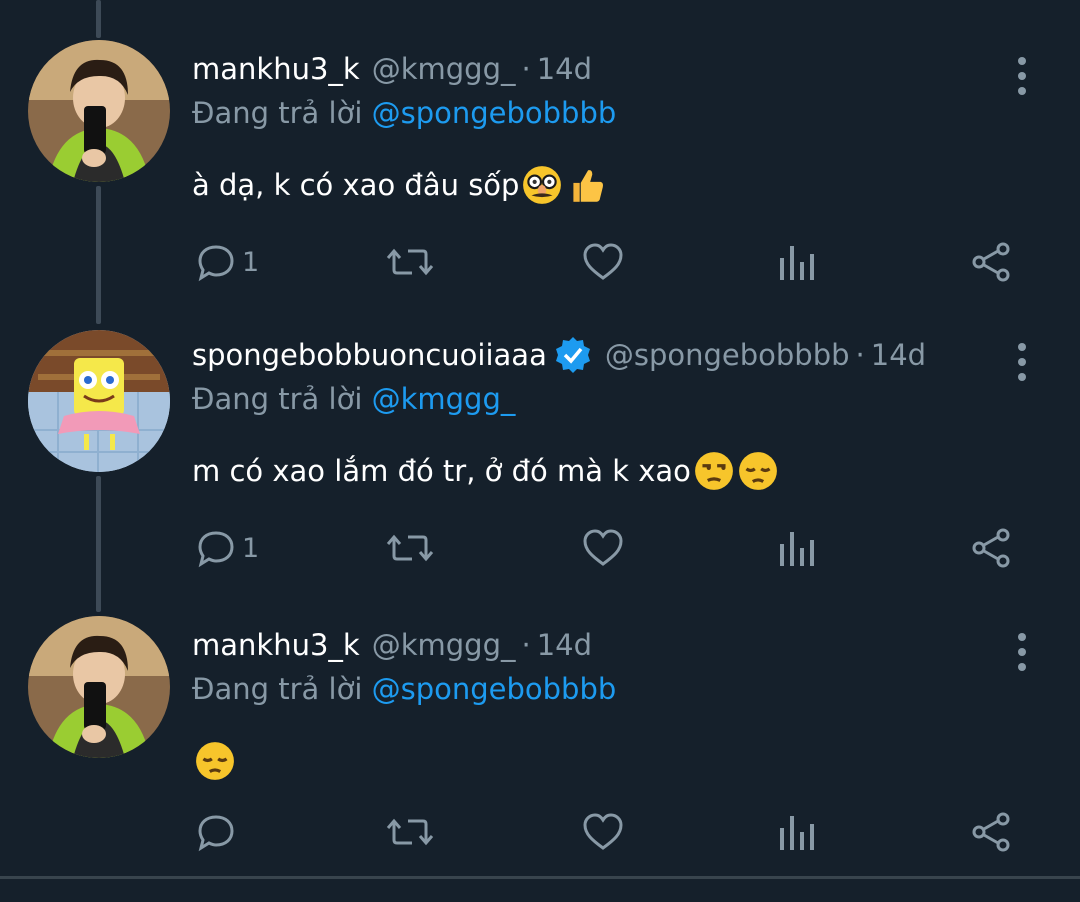 This screenshot has height=902, width=1080. What do you see at coordinates (540, 832) in the screenshot?
I see `action-bar` at bounding box center [540, 832].